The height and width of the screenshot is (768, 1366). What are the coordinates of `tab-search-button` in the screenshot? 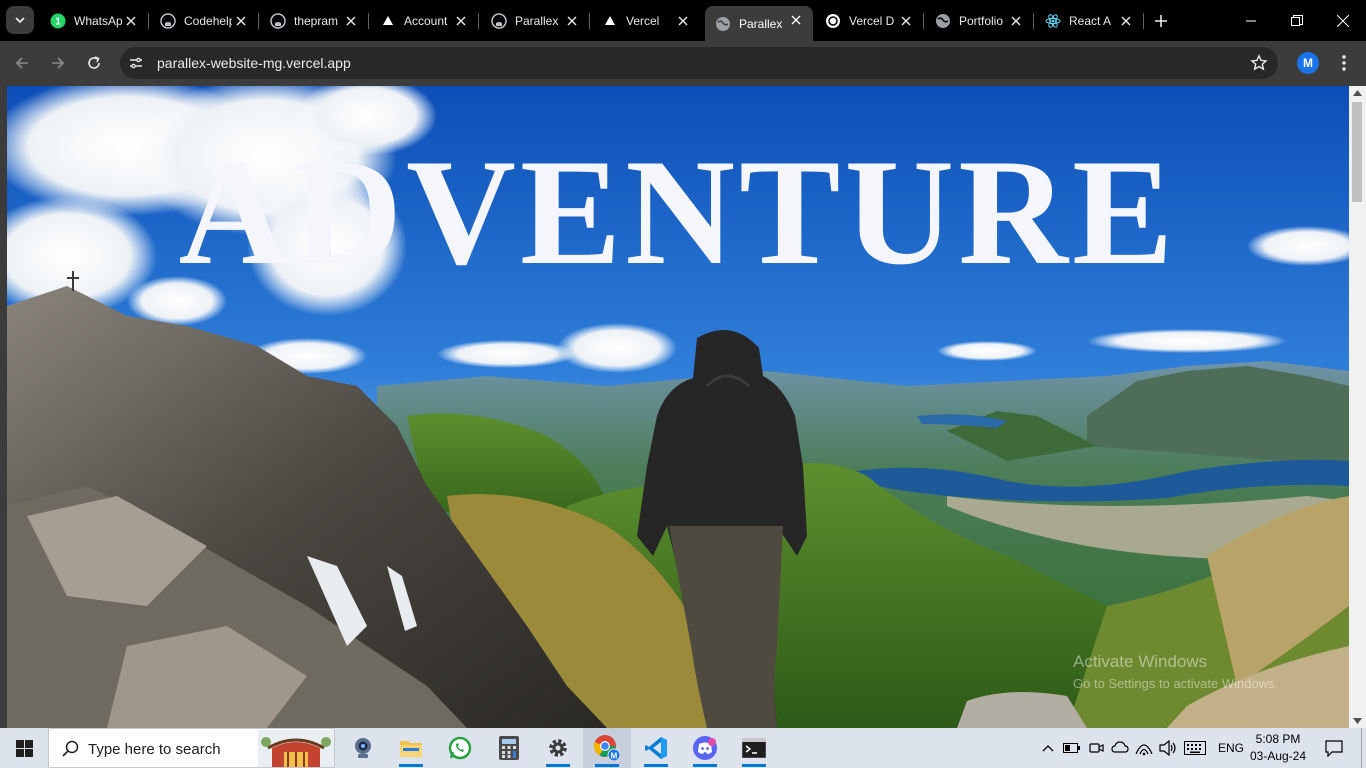 It's located at (20, 20).